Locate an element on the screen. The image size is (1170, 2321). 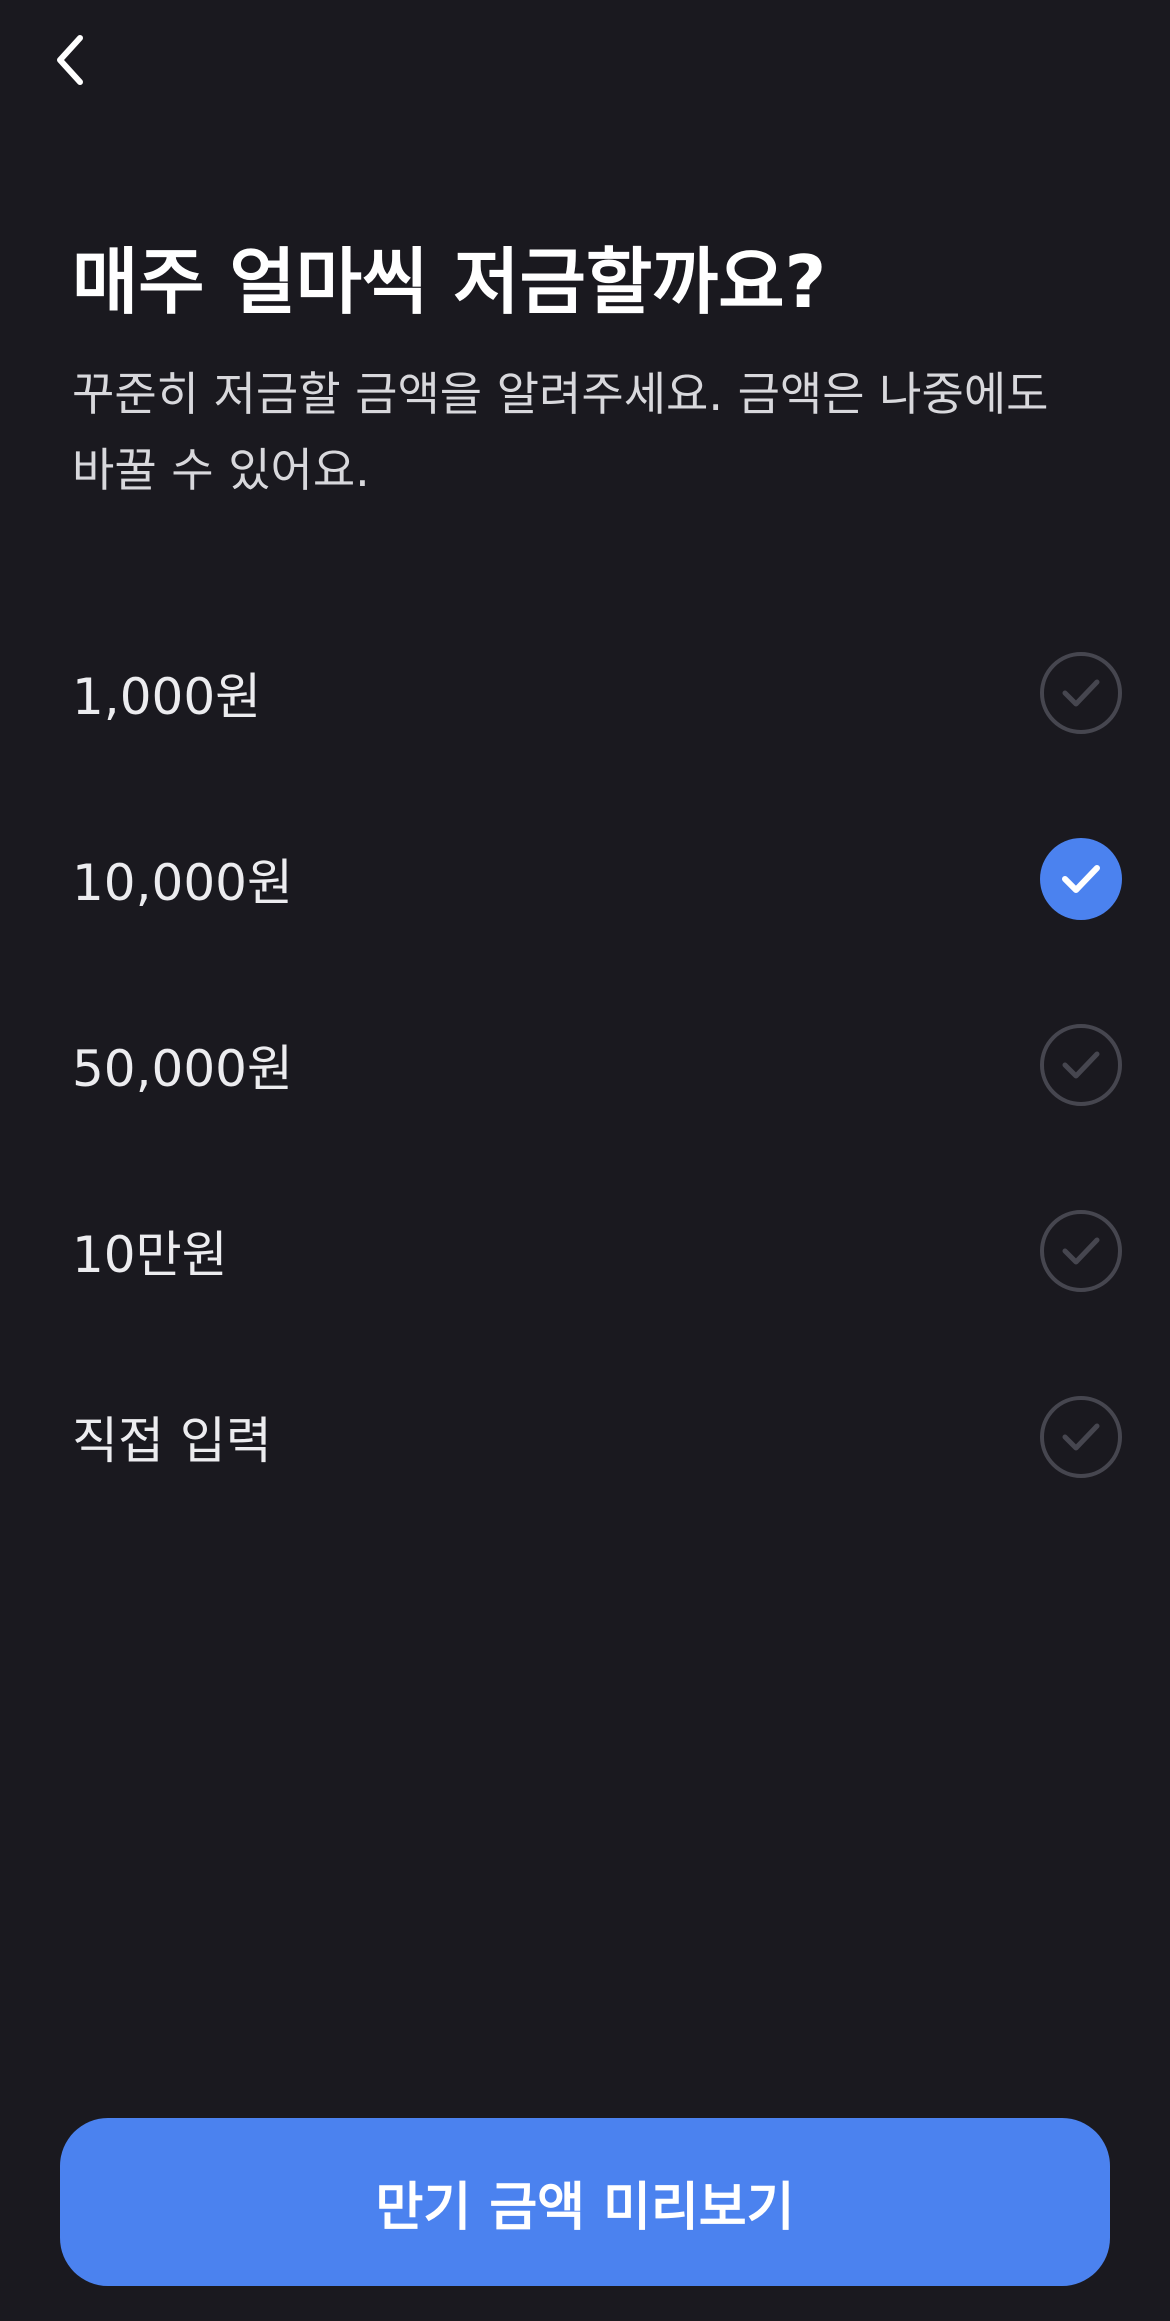
option-custom-input: 직접 입력 is located at coordinates (585, 1437).